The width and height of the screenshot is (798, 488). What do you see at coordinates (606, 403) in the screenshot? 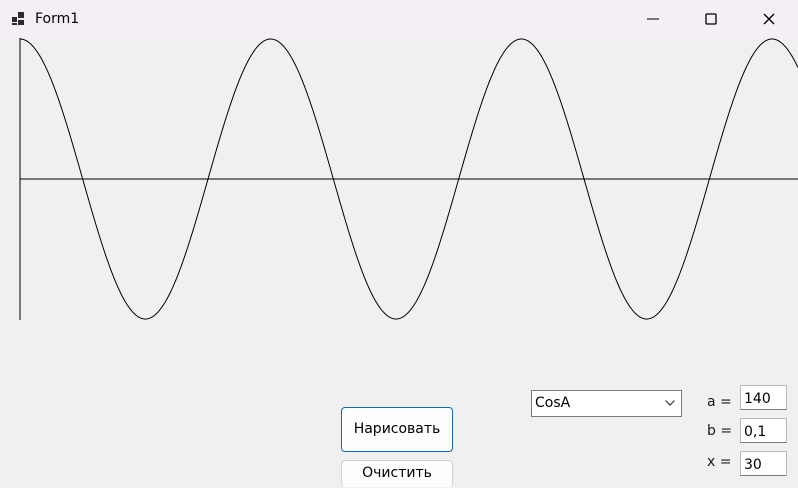
I see `function-select: CosA` at bounding box center [606, 403].